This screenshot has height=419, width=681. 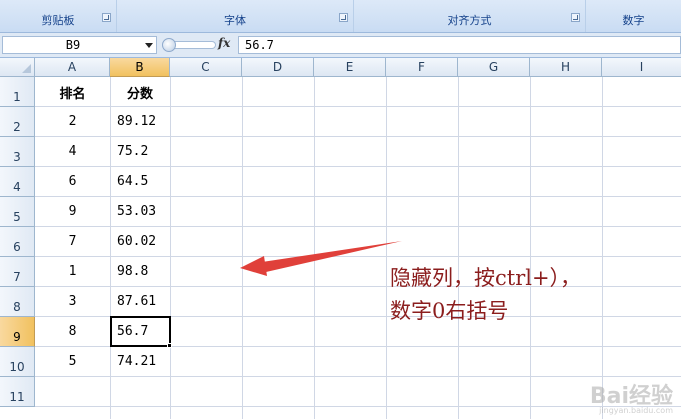 What do you see at coordinates (253, 266) in the screenshot?
I see `arrow-head` at bounding box center [253, 266].